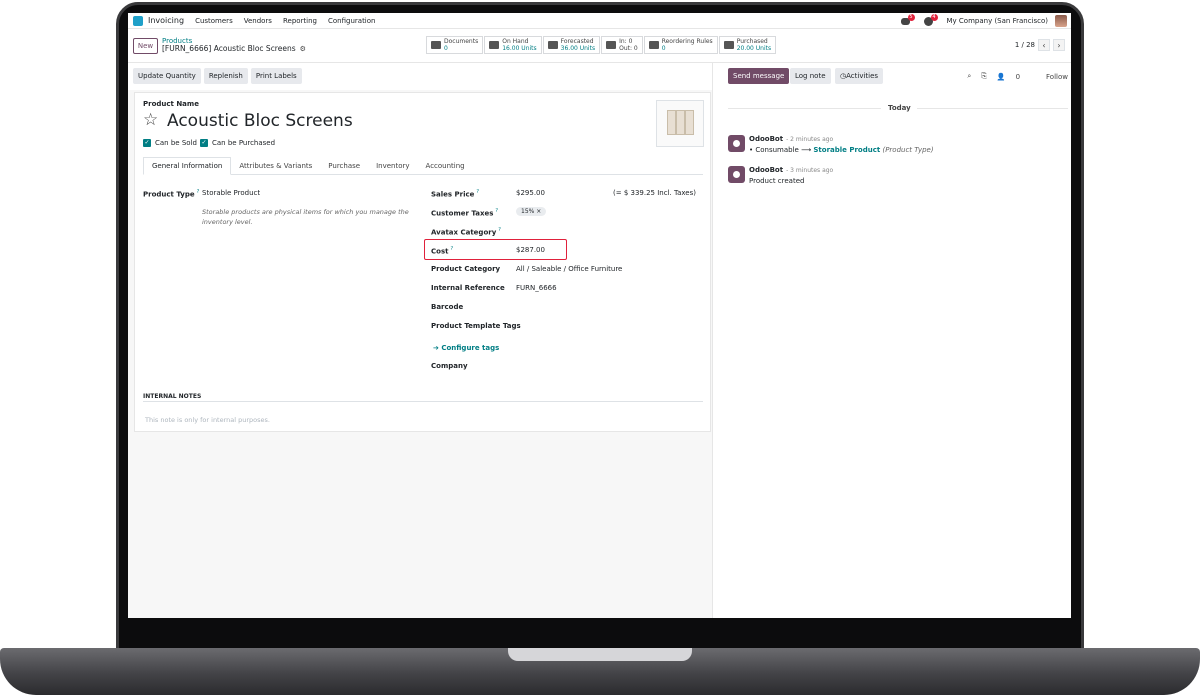  I want to click on can-be-purchased-checkbox: ✓ Can be Purchased, so click(237, 143).